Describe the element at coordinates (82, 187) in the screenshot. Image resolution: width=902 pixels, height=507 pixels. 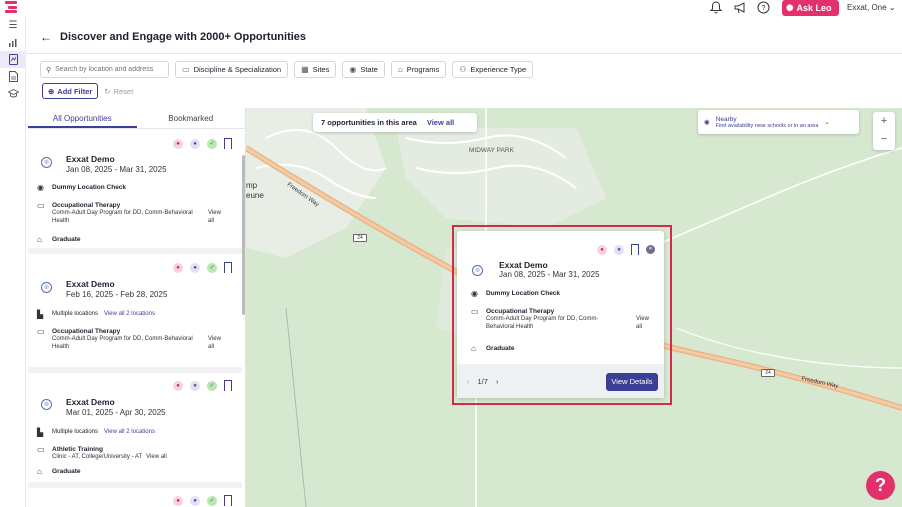
I see `card-location: ◉ Dummy Location Check` at that location.